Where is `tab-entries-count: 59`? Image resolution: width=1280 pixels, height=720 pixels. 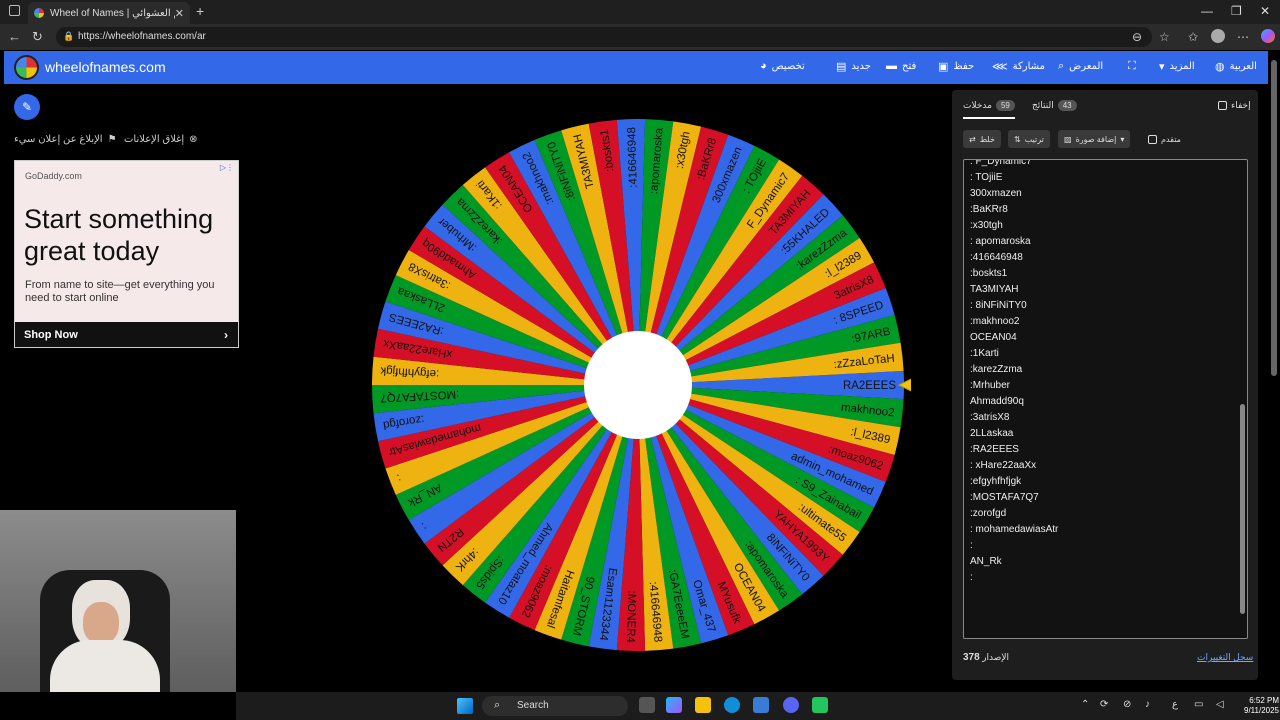
tab-entries-count: 59 is located at coordinates (1005, 105).